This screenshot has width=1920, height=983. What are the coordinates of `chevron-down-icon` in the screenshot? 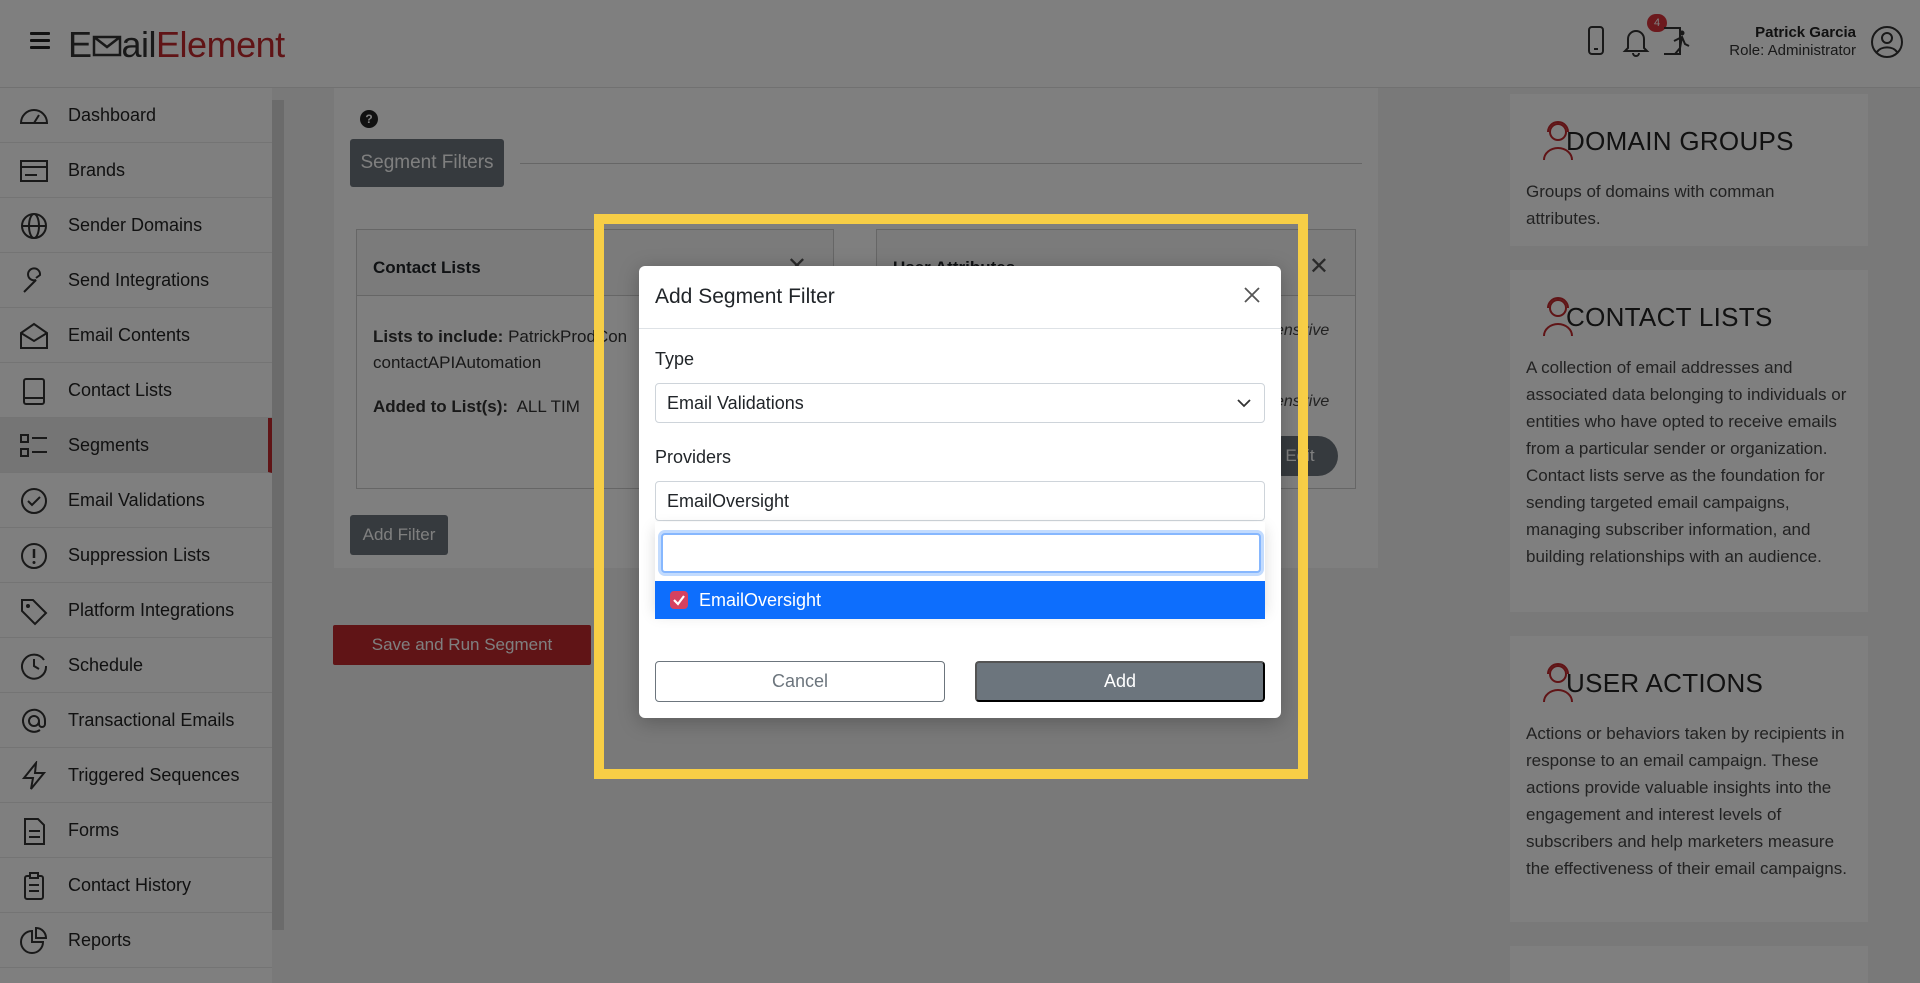 It's located at (1244, 403).